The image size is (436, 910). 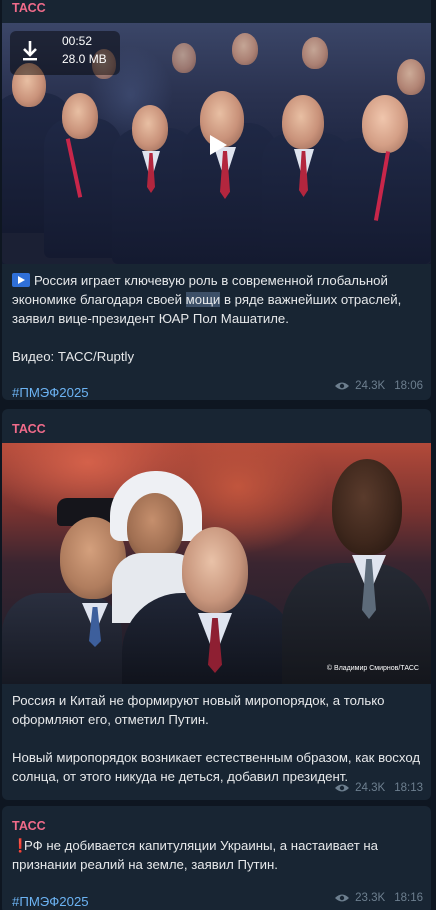 I want to click on message-meta: 24.3K 18:06, so click(x=378, y=386).